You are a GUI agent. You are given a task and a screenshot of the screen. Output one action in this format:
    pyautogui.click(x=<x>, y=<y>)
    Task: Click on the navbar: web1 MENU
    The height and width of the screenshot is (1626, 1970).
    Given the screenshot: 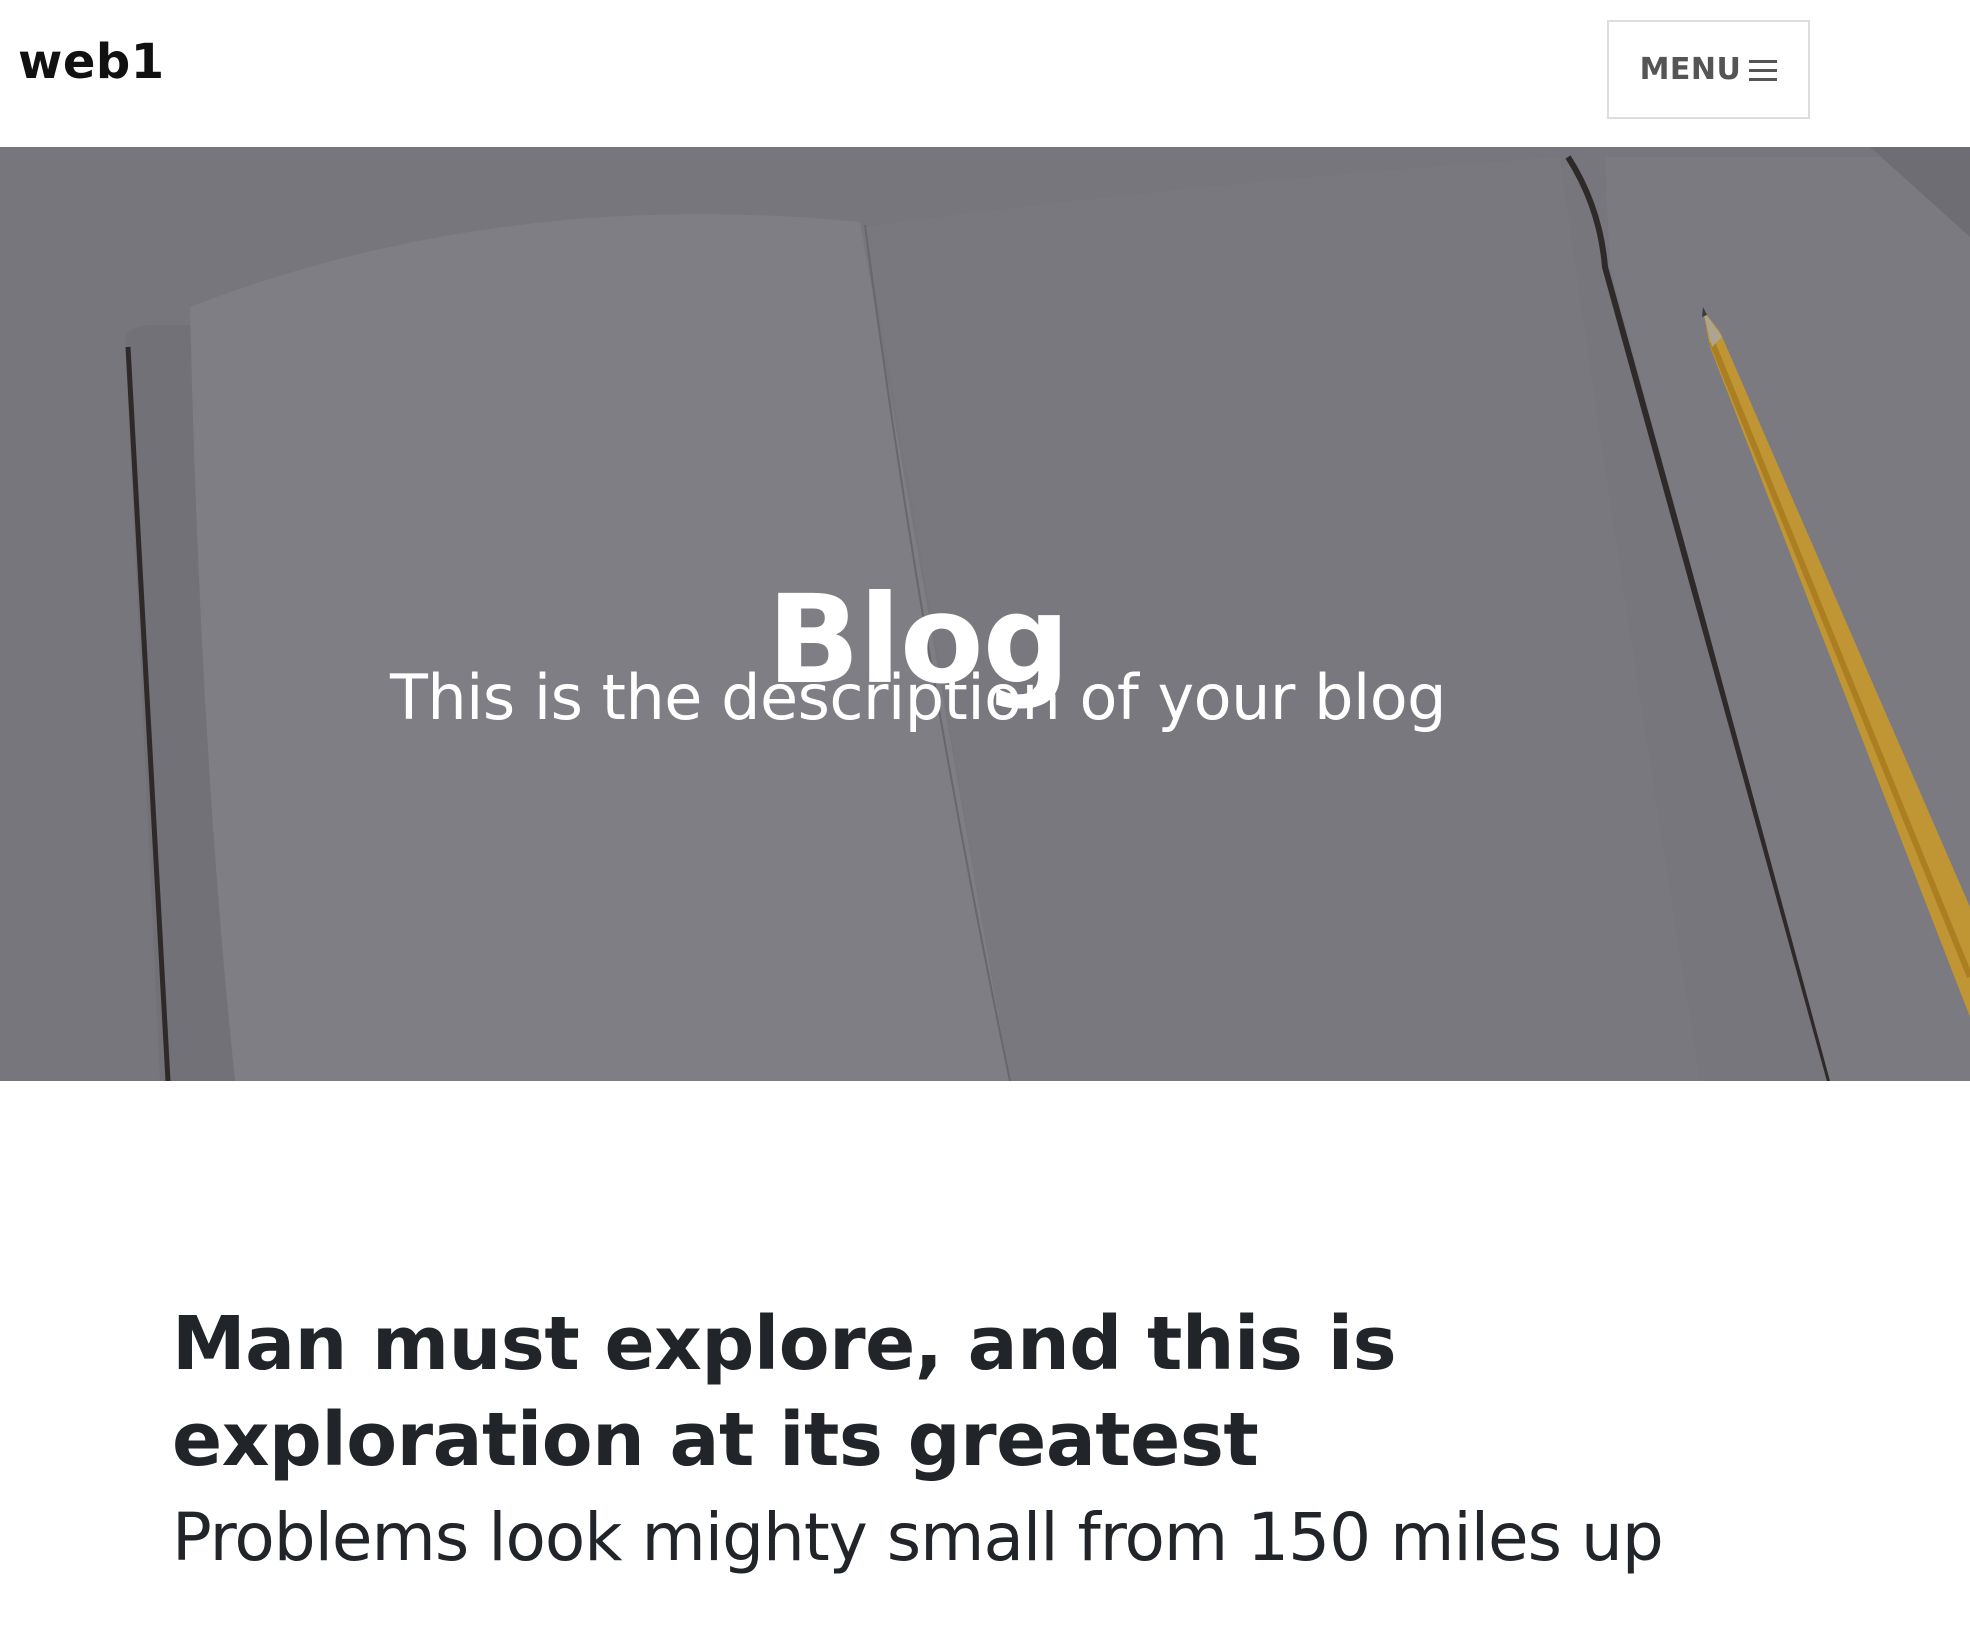 What is the action you would take?
    pyautogui.click(x=985, y=73)
    